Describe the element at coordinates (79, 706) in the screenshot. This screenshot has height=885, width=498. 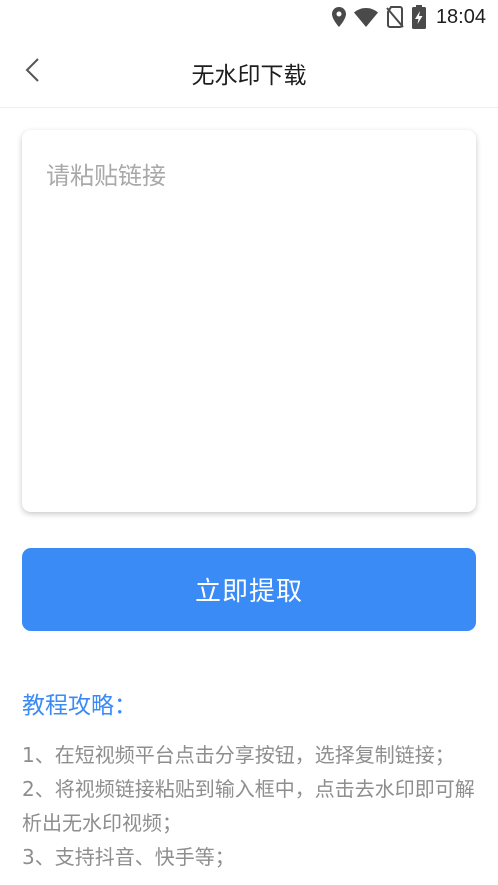
I see `tutorial-title: 教程攻略：` at that location.